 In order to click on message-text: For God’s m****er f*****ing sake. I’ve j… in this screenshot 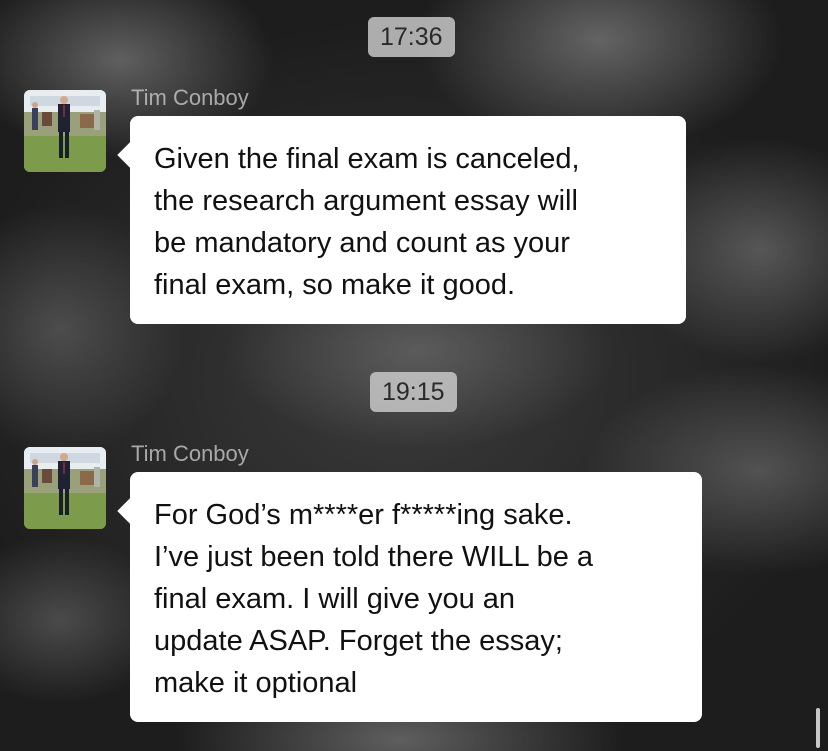, I will do `click(374, 599)`.